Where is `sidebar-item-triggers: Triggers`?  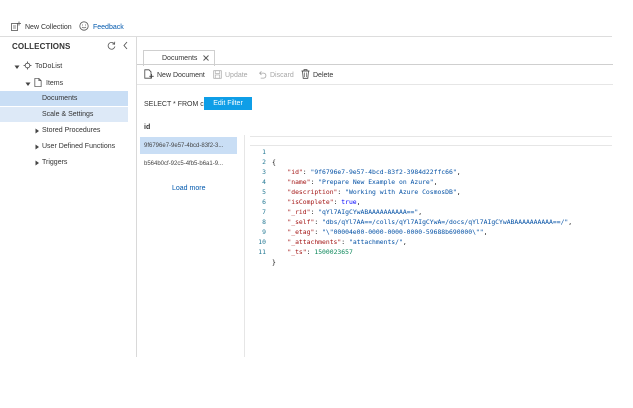 sidebar-item-triggers: Triggers is located at coordinates (68, 162).